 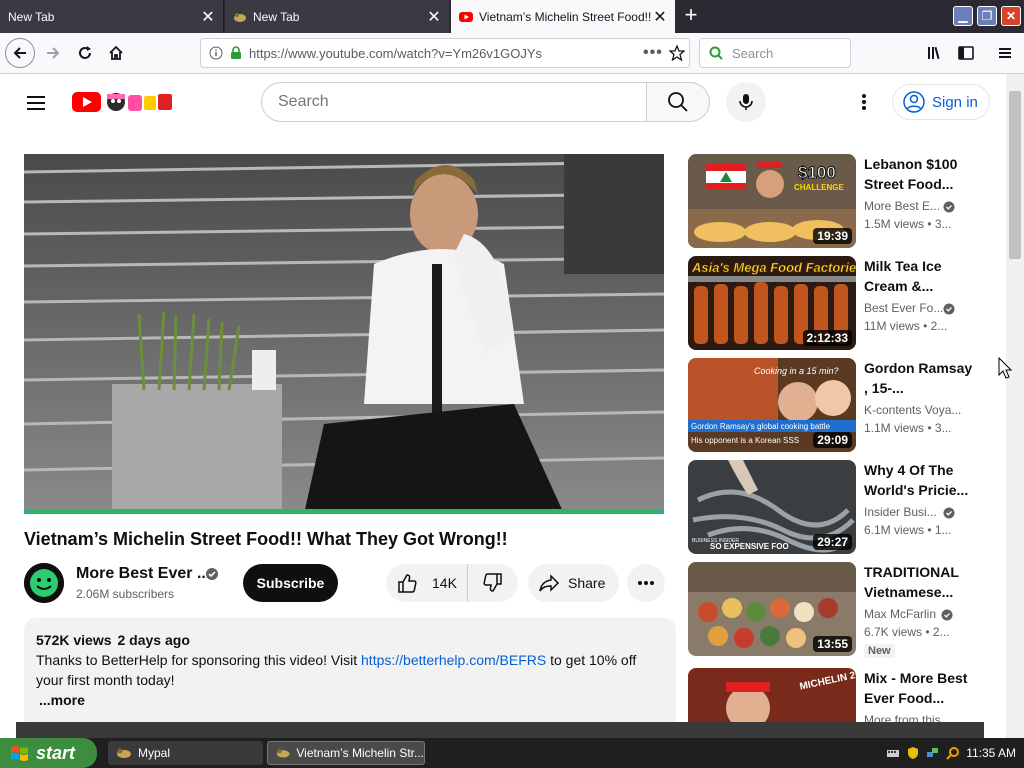 I want to click on channel-avatar, so click(x=44, y=583).